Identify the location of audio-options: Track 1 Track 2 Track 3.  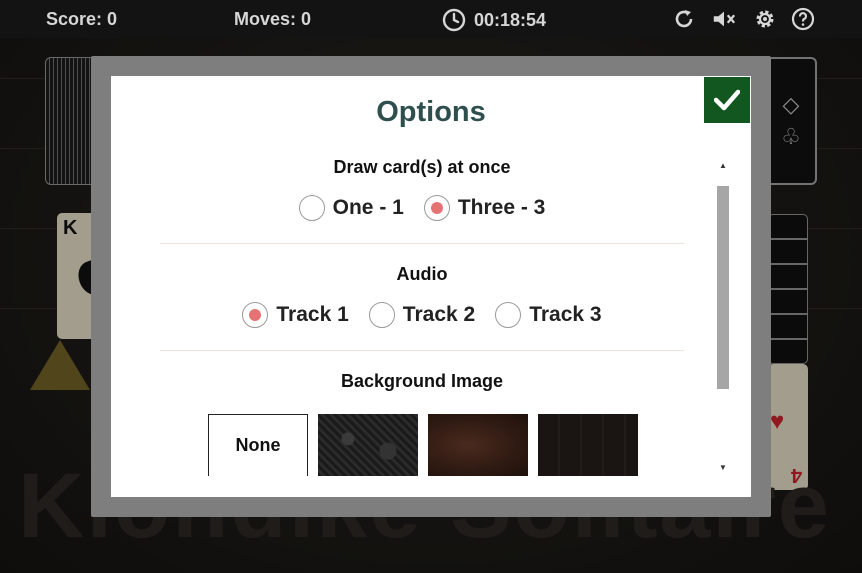
(422, 315).